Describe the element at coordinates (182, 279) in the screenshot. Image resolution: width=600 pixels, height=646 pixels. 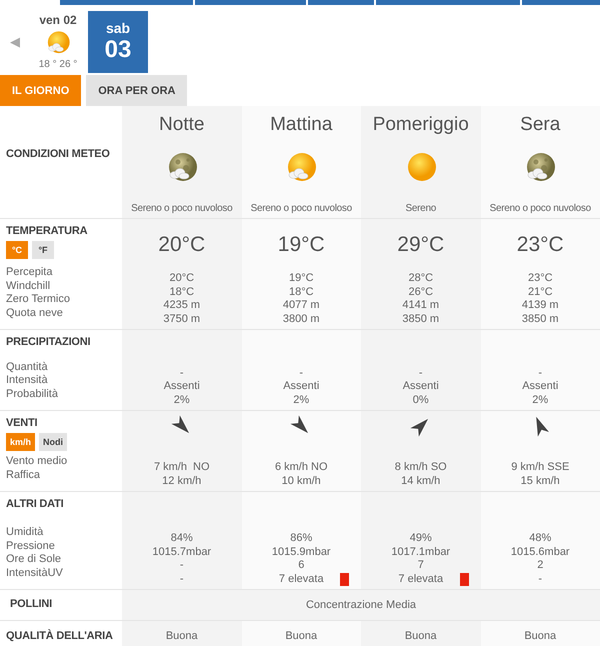
I see `row-value: 20°C` at that location.